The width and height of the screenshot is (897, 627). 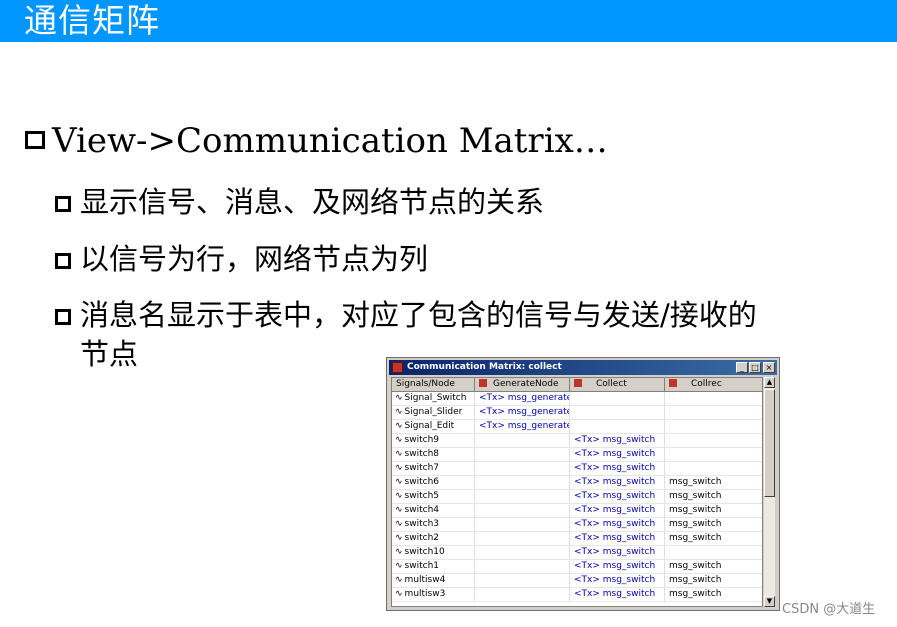 I want to click on column-header-signals-node: Signals/Node, so click(x=433, y=385).